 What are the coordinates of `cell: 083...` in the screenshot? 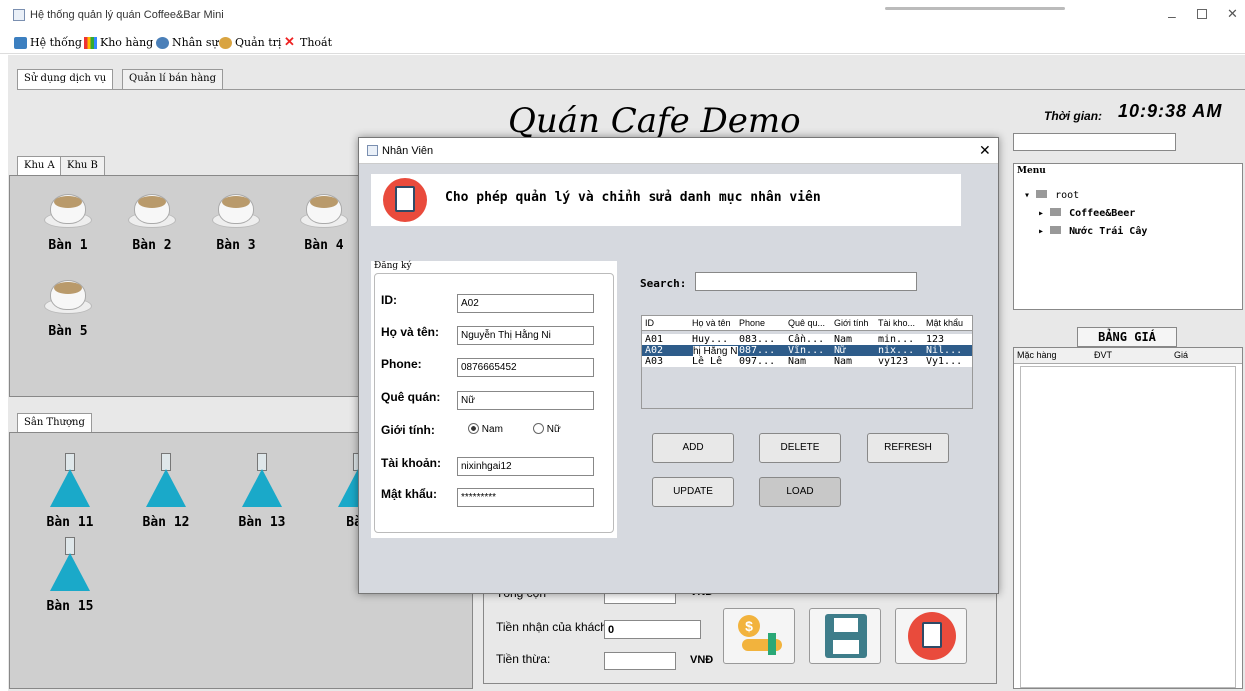 It's located at (757, 339).